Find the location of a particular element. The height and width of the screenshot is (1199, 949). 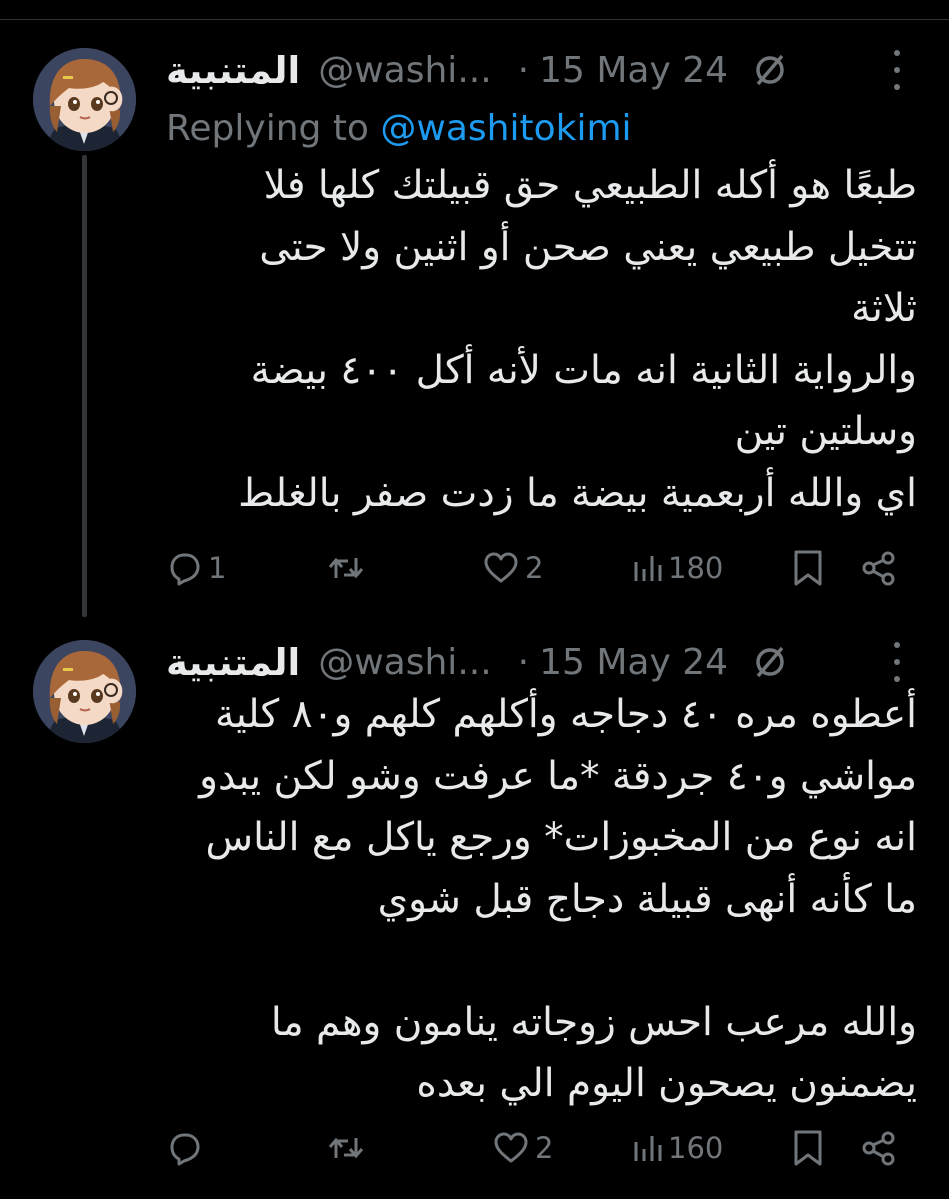

reply-button is located at coordinates (186, 1148).